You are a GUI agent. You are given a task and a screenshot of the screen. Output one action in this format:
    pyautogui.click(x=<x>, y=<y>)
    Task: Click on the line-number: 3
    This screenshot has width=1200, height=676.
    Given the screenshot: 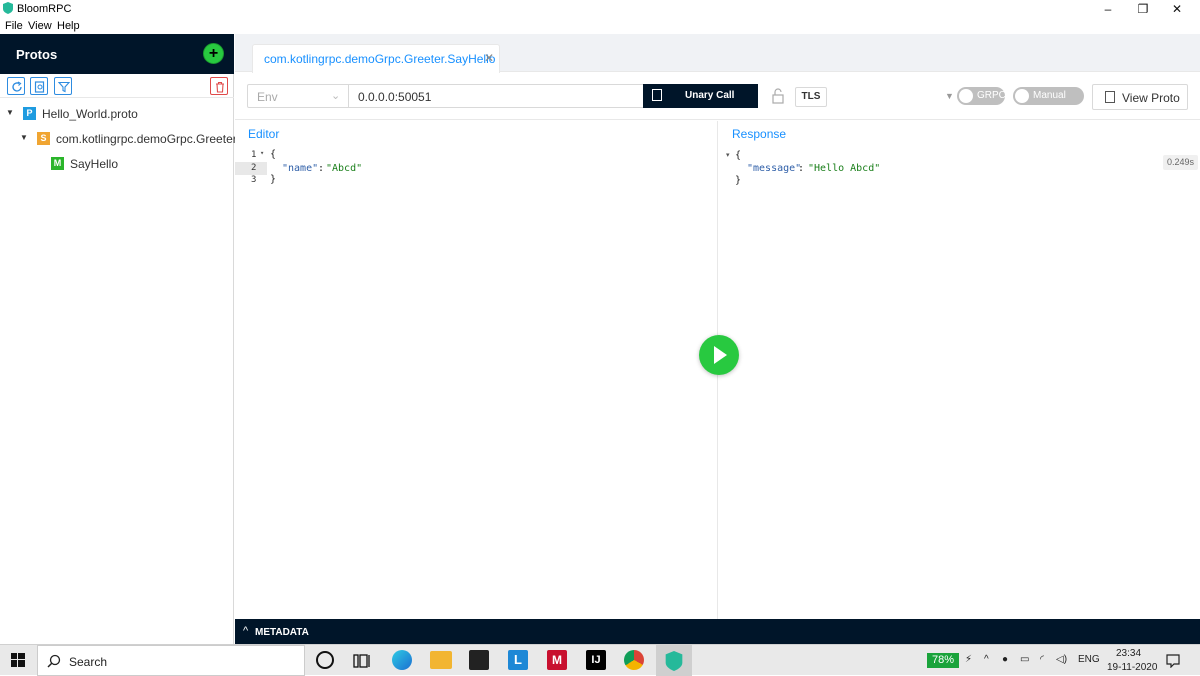 What is the action you would take?
    pyautogui.click(x=254, y=180)
    